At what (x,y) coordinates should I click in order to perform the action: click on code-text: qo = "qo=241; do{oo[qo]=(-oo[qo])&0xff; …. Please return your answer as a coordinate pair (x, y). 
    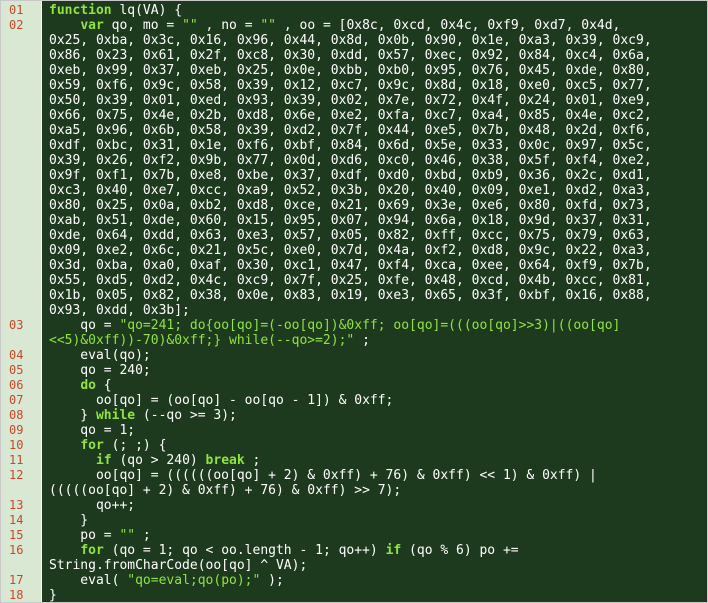
    Looking at the image, I should click on (374, 325).